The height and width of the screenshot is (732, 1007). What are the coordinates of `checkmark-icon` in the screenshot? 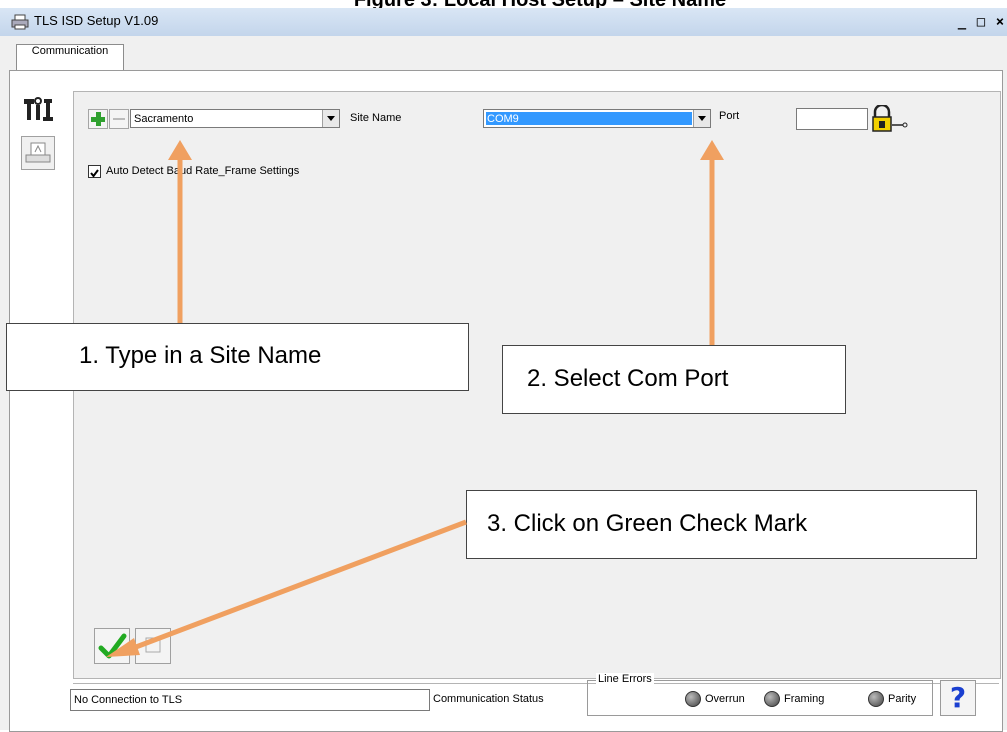 It's located at (94, 173).